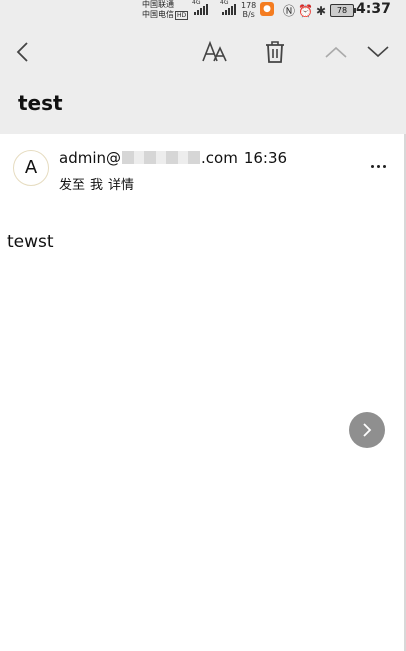  I want to click on email-subject: test, so click(40, 103).